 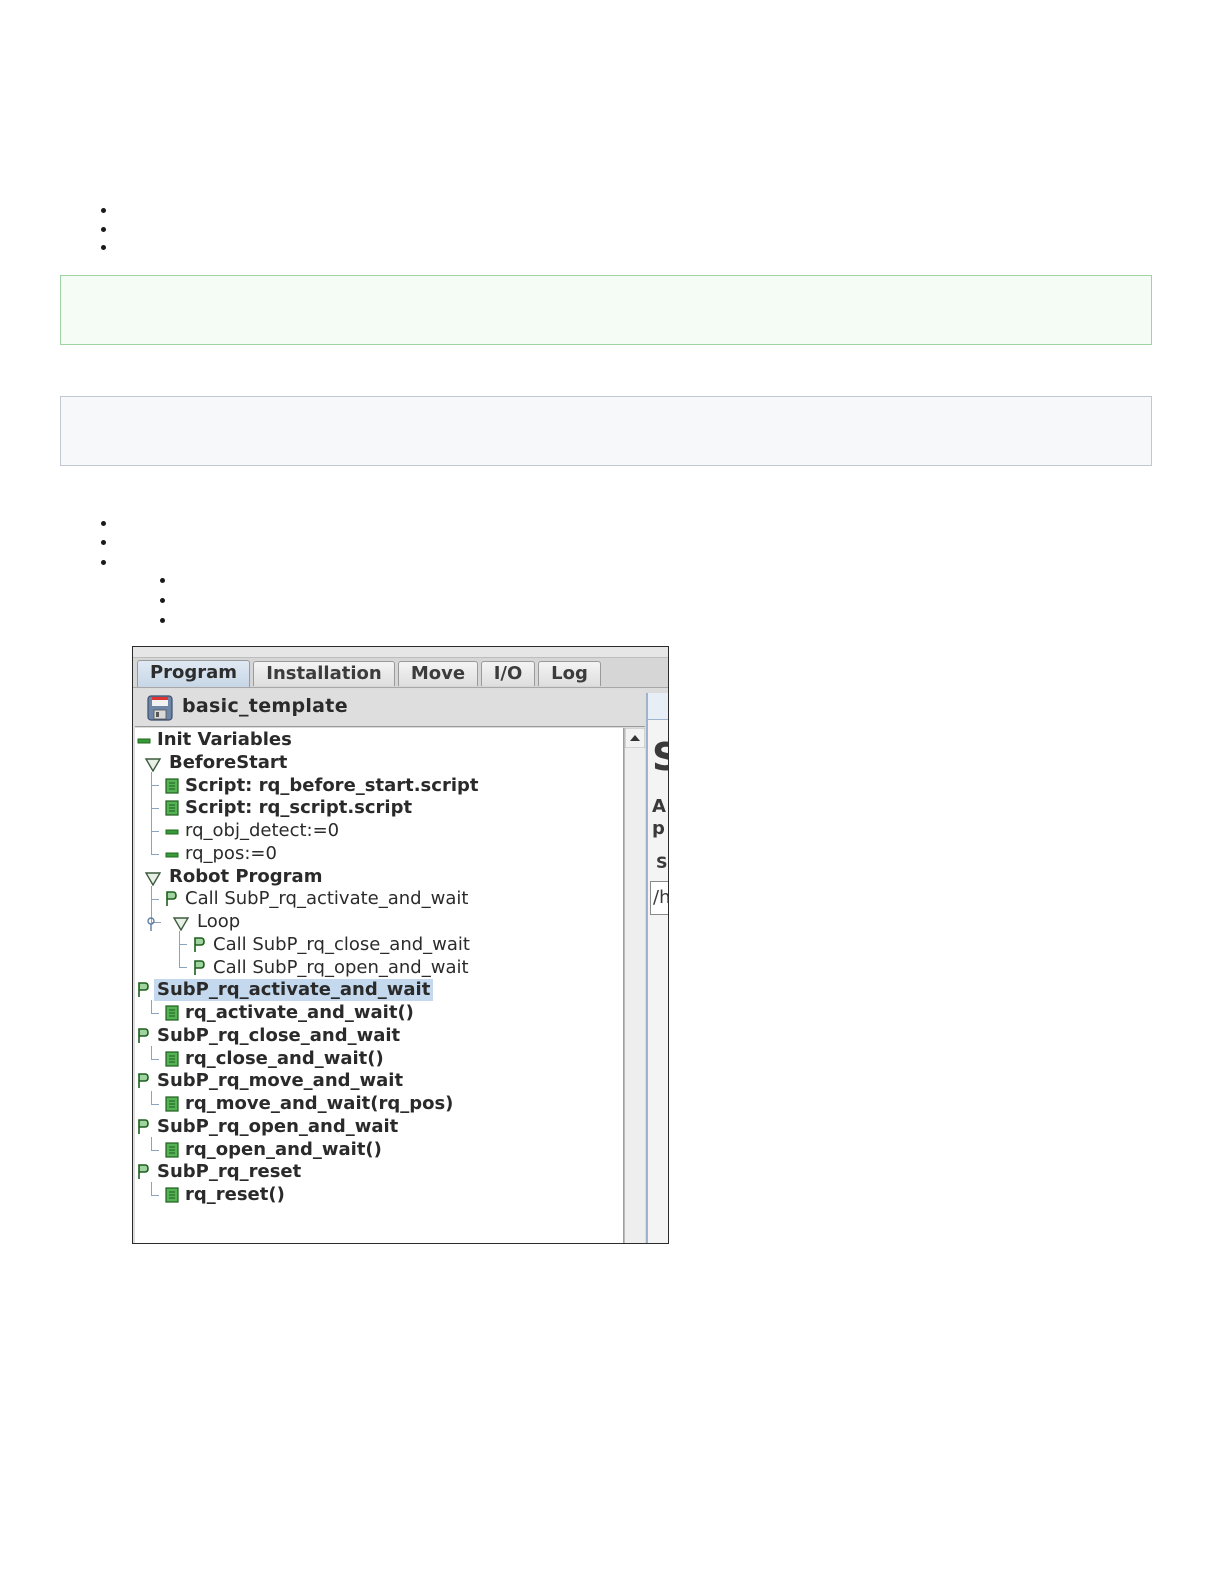 I want to click on tree-node-label: Script: rq_before_start.script, so click(x=332, y=785).